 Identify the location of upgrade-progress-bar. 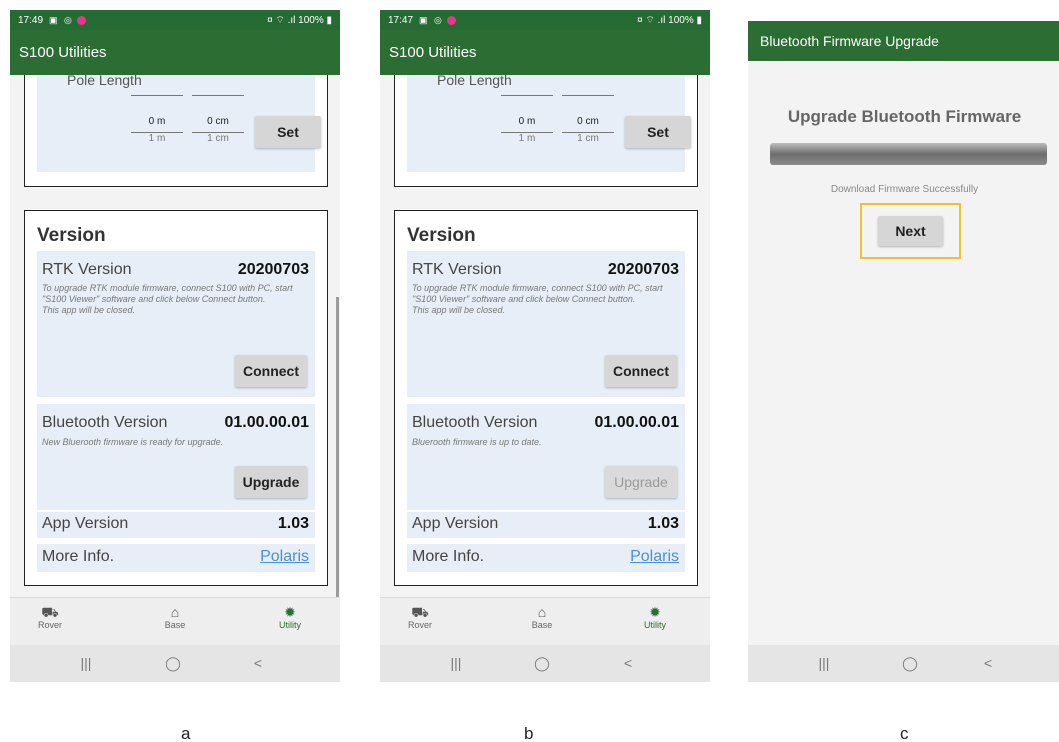
(908, 154).